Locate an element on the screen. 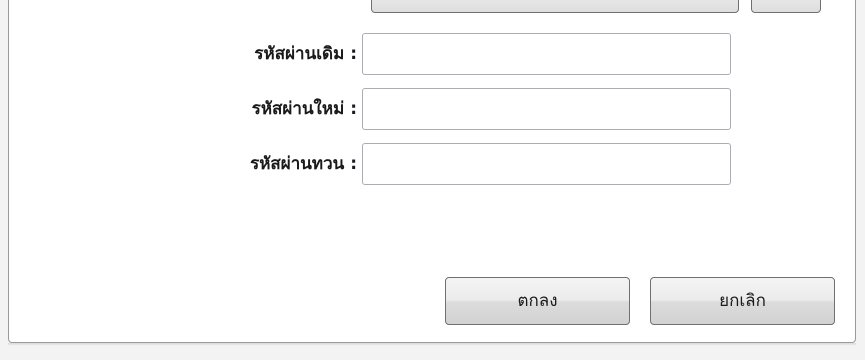 This screenshot has height=360, width=865. confirm-password-row: รหัสผ่านทวน : is located at coordinates (432, 164).